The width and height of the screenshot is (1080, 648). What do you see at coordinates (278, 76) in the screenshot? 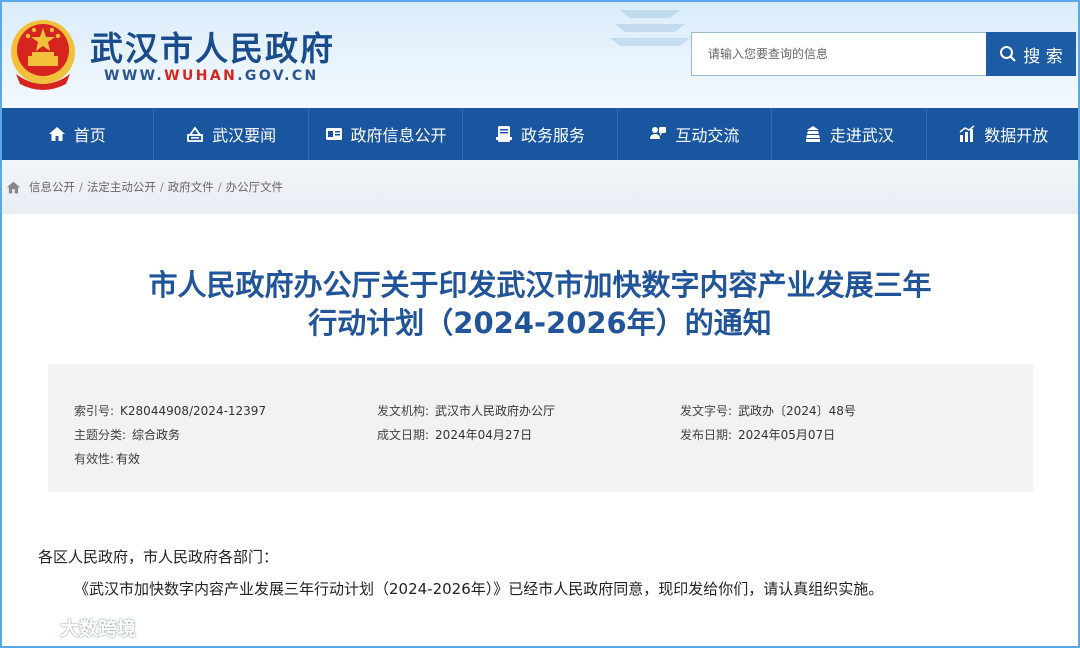
I see `url-suffix: .GOV.CN` at bounding box center [278, 76].